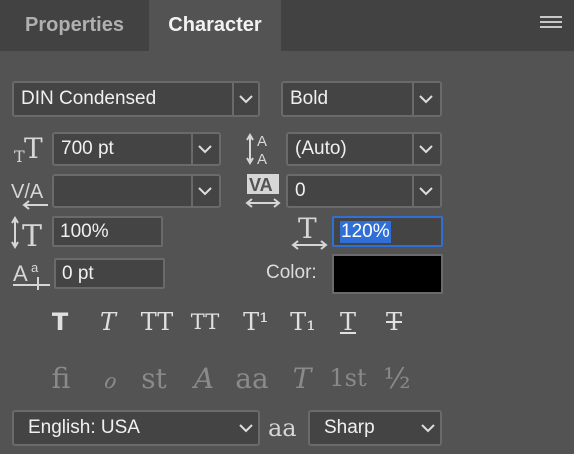 The image size is (574, 454). What do you see at coordinates (109, 273) in the screenshot?
I see `baseline-shift-input: 0 pt` at bounding box center [109, 273].